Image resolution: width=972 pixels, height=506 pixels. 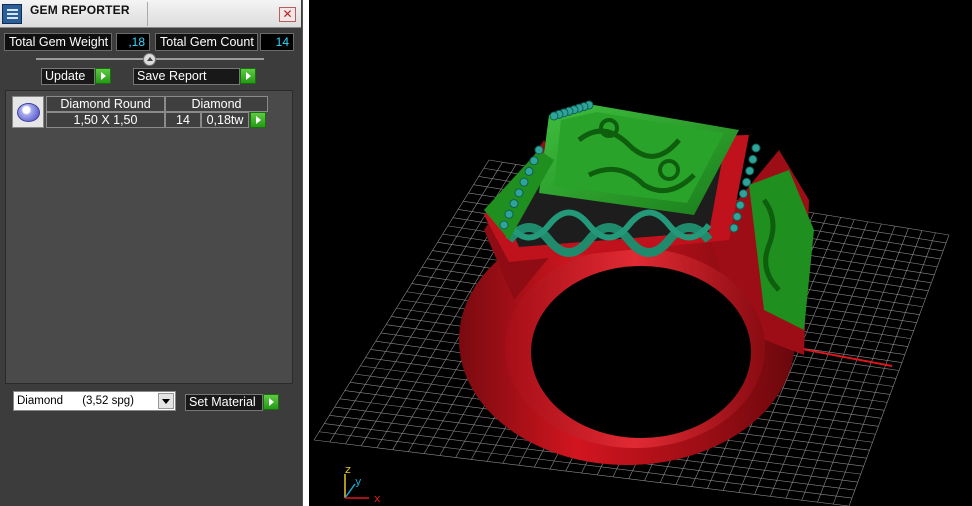 I want to click on total-gem-weight-value: ,18, so click(x=133, y=42).